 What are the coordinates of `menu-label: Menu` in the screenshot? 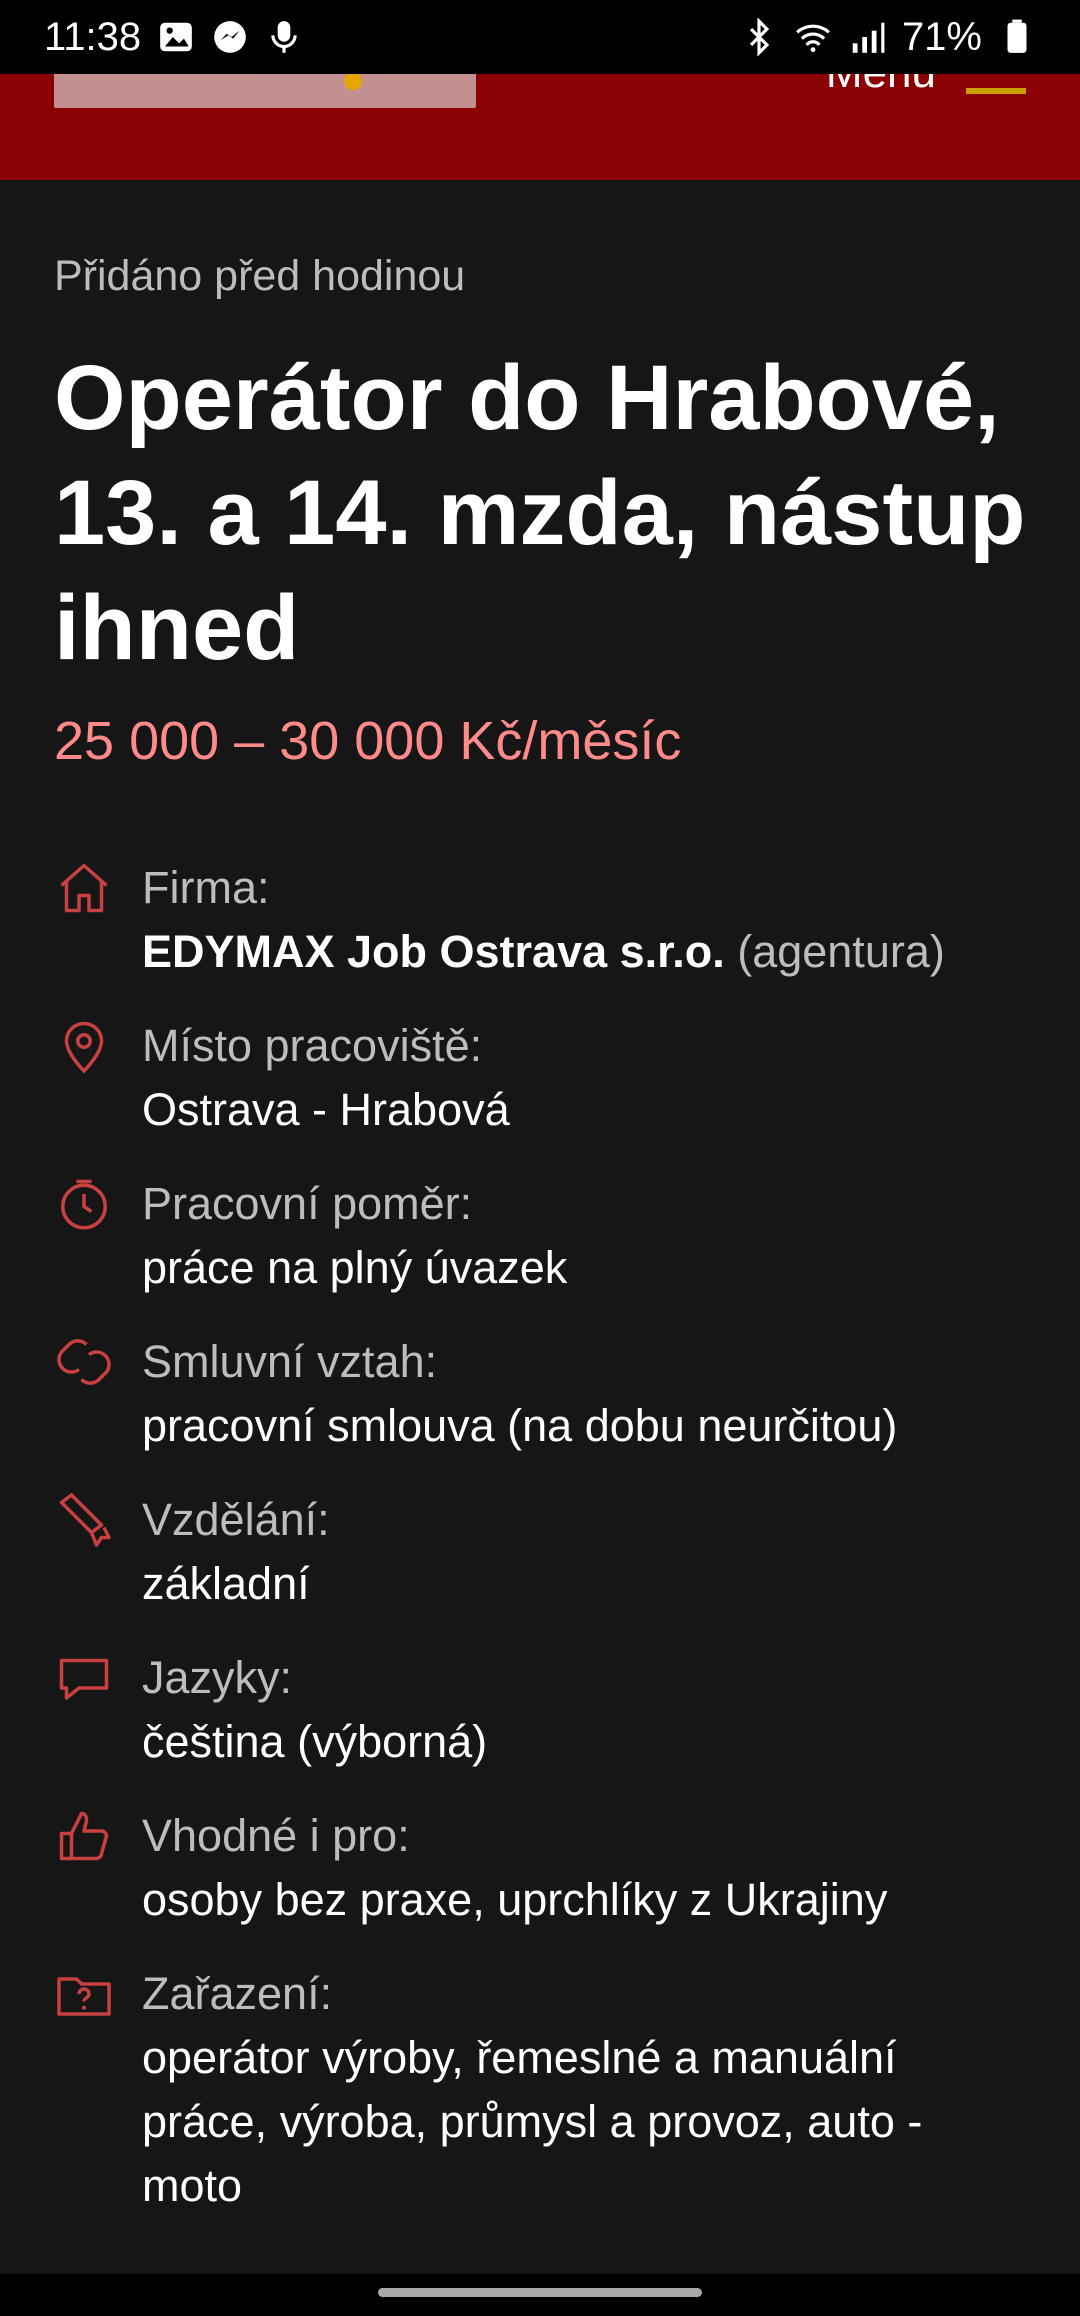 It's located at (881, 86).